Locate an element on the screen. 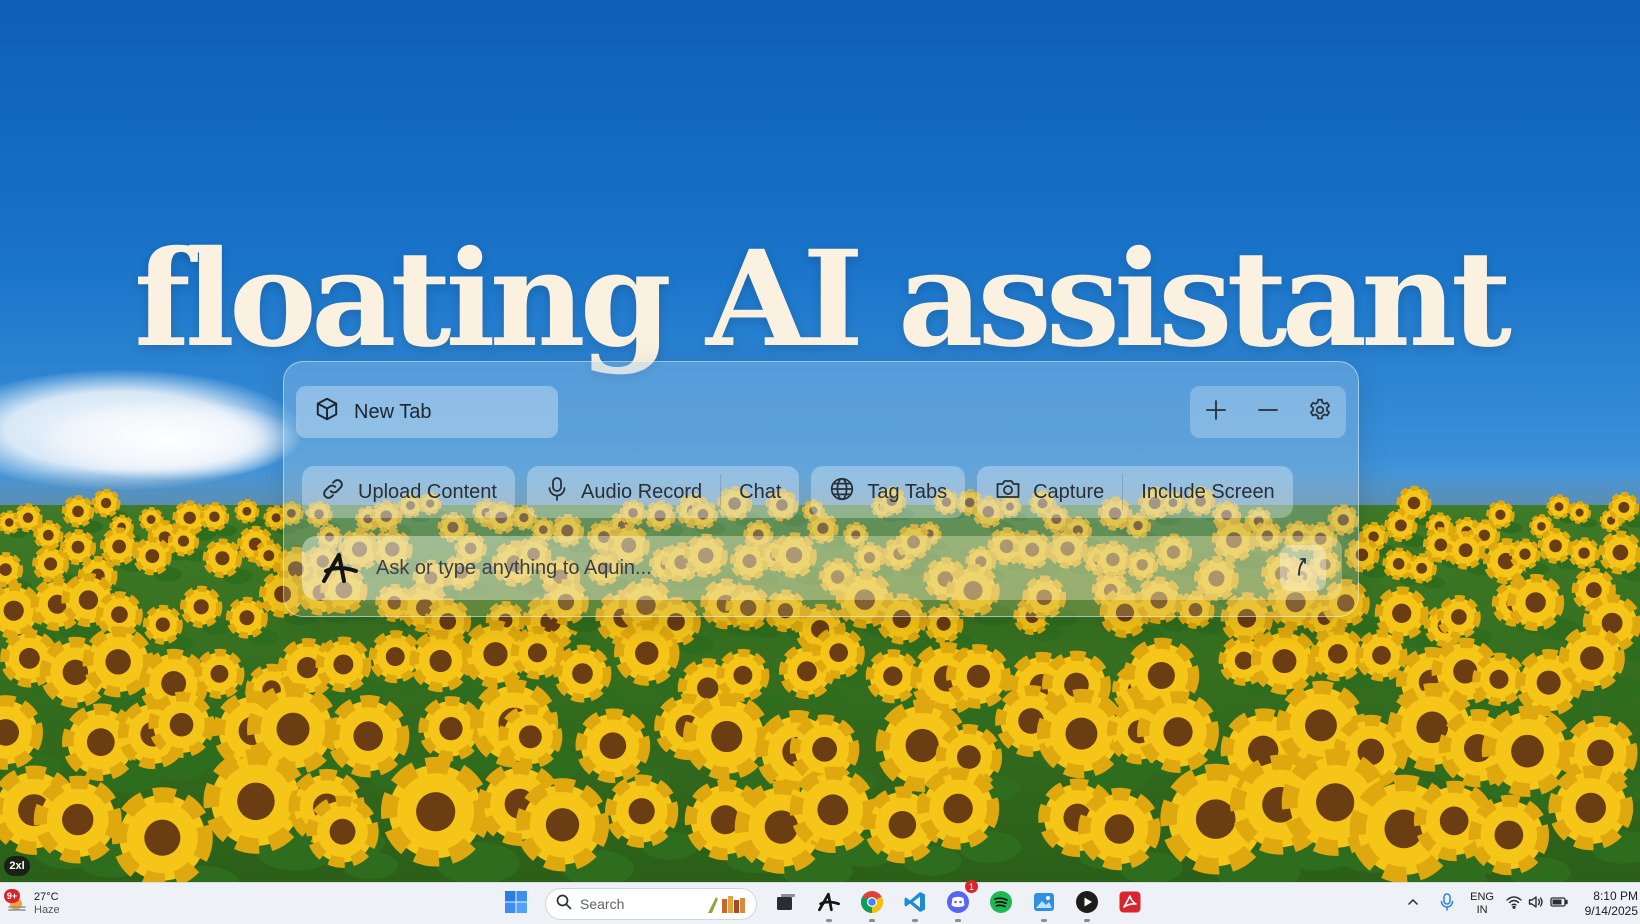 Image resolution: width=1640 pixels, height=924 pixels. include-screen-button: Include Screen is located at coordinates (1207, 492).